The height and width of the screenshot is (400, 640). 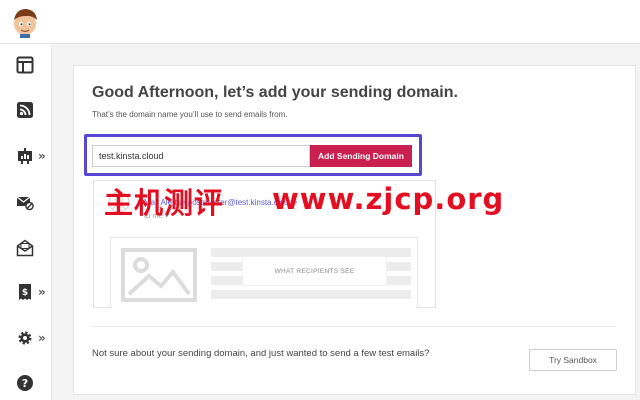 I want to click on top-bar, so click(x=320, y=22).